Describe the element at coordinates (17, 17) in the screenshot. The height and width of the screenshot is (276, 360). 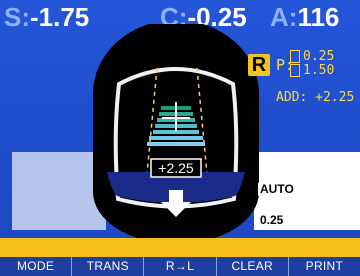
I see `sphere-label: S:` at that location.